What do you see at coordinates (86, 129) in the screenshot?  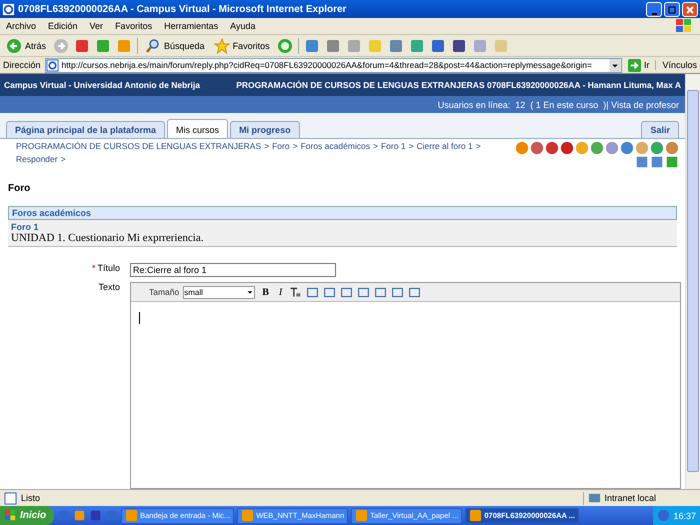 I see `tab: Página principal de la plataforma` at bounding box center [86, 129].